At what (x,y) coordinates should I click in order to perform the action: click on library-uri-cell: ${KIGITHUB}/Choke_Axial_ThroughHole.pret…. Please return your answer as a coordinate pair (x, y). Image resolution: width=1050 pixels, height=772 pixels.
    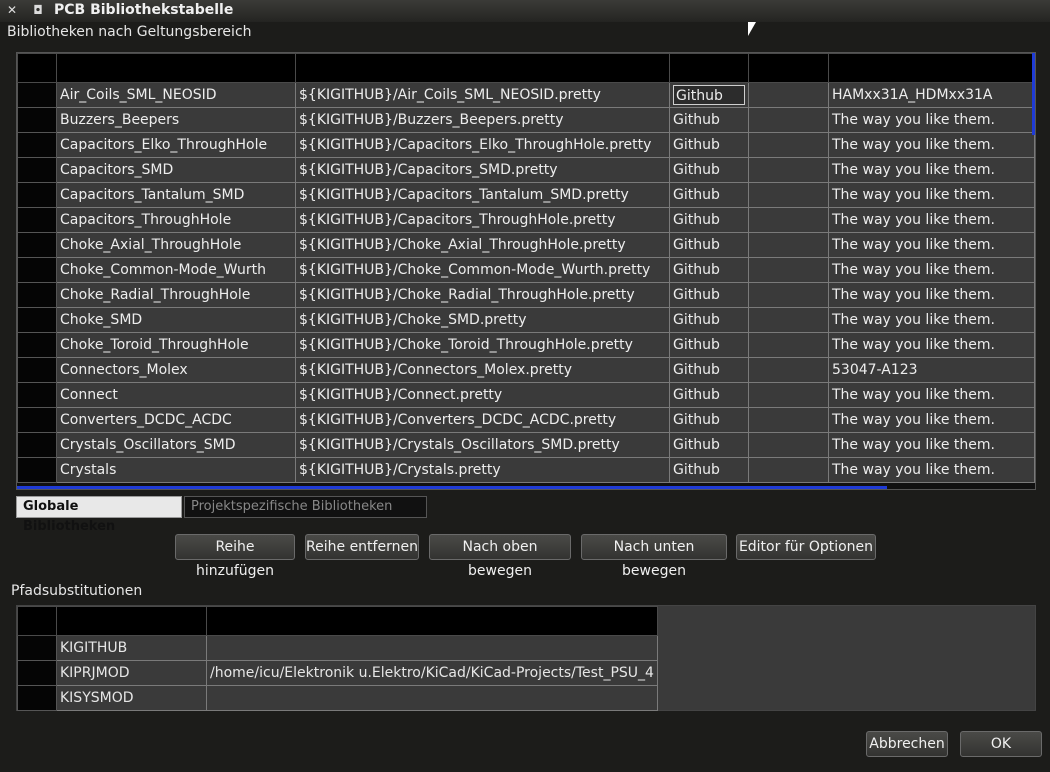
    Looking at the image, I should click on (482, 245).